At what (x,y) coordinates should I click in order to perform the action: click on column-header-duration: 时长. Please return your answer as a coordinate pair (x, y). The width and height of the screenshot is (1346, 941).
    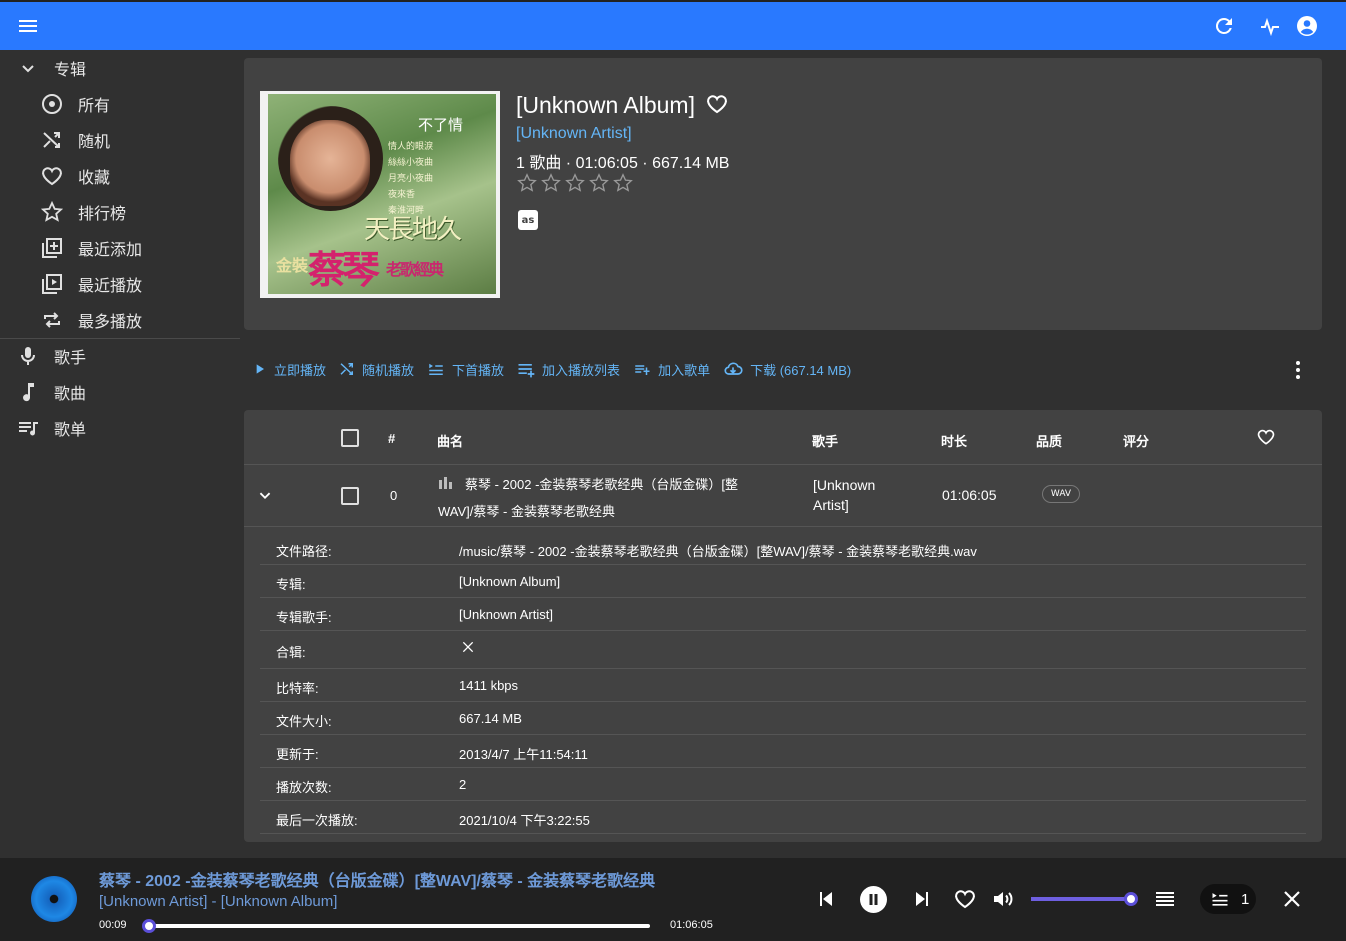
    Looking at the image, I should click on (954, 440).